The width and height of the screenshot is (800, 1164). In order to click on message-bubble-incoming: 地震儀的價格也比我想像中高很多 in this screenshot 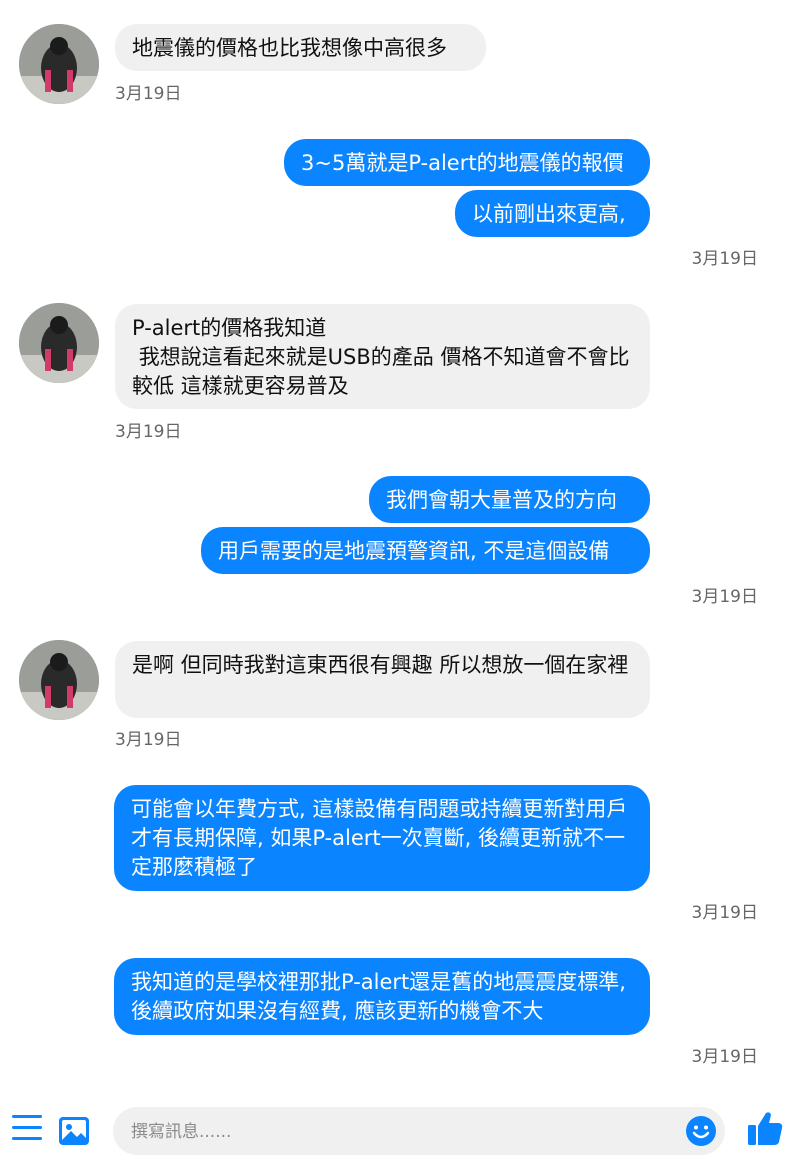, I will do `click(300, 47)`.